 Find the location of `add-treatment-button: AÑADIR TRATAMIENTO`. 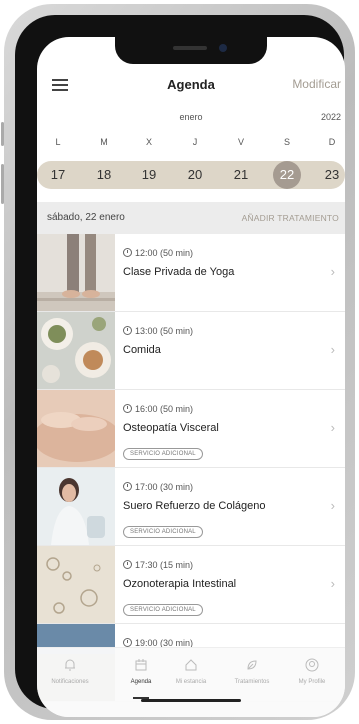

add-treatment-button: AÑADIR TRATAMIENTO is located at coordinates (290, 218).